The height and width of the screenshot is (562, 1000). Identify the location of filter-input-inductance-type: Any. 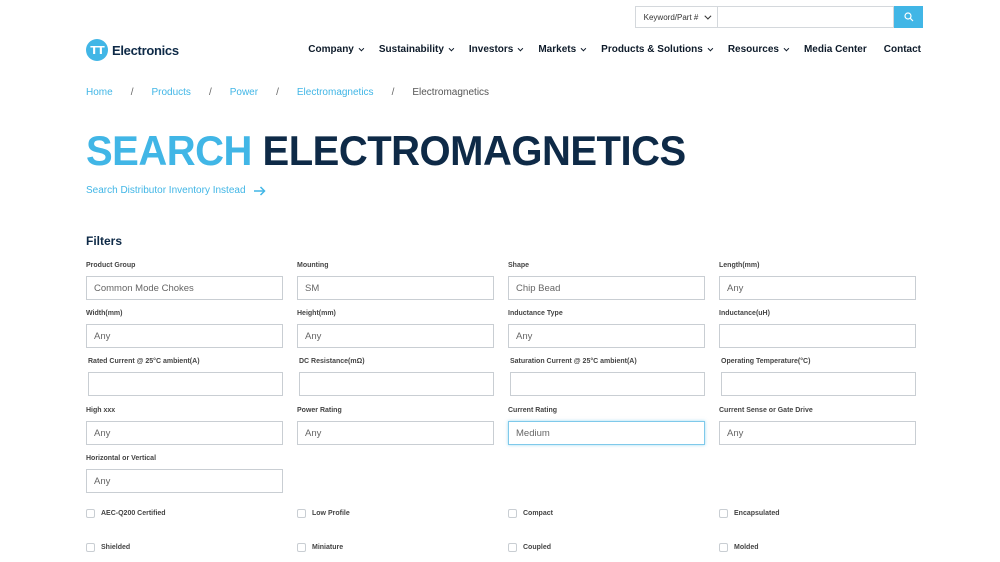
(606, 336).